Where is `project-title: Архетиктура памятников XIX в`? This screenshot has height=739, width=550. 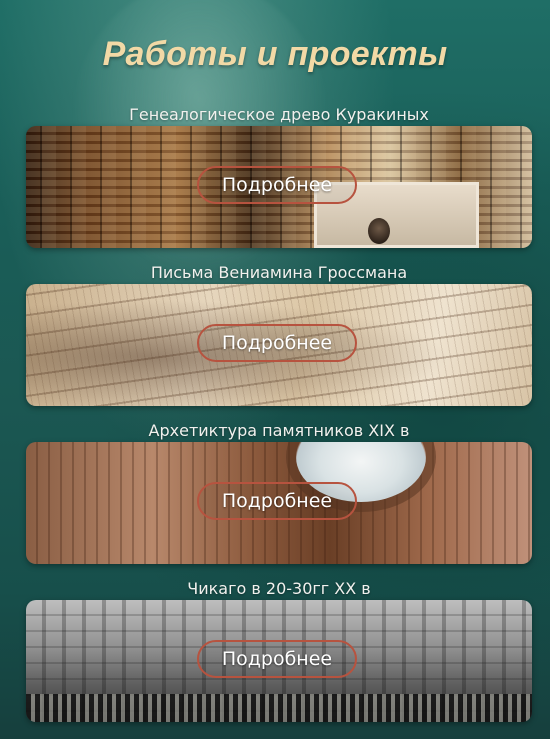
project-title: Архетиктура памятников XIX в is located at coordinates (279, 430).